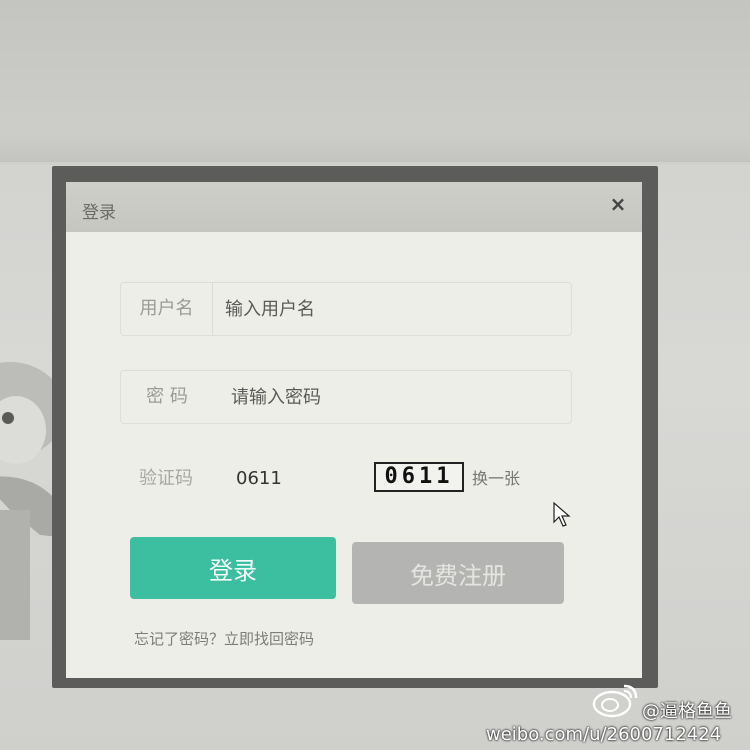  What do you see at coordinates (419, 477) in the screenshot?
I see `captcha-image: 0611` at bounding box center [419, 477].